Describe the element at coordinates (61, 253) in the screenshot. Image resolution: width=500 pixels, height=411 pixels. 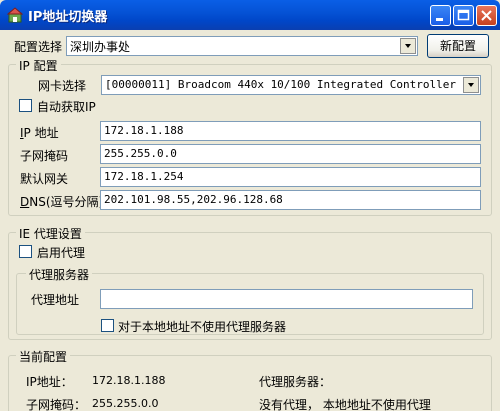
I see `enable-proxy-label: 启用代理` at that location.